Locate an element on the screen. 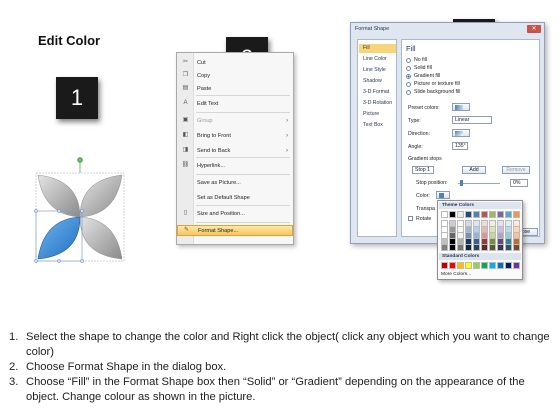 The width and height of the screenshot is (560, 420). rotate-checkbox is located at coordinates (410, 218).